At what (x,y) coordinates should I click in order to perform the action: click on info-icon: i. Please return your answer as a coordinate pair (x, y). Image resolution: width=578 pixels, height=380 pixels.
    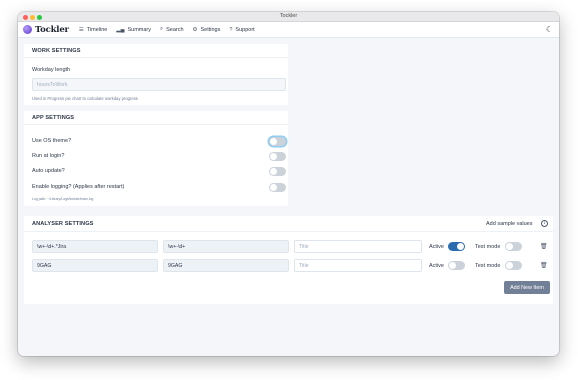
    Looking at the image, I should click on (544, 223).